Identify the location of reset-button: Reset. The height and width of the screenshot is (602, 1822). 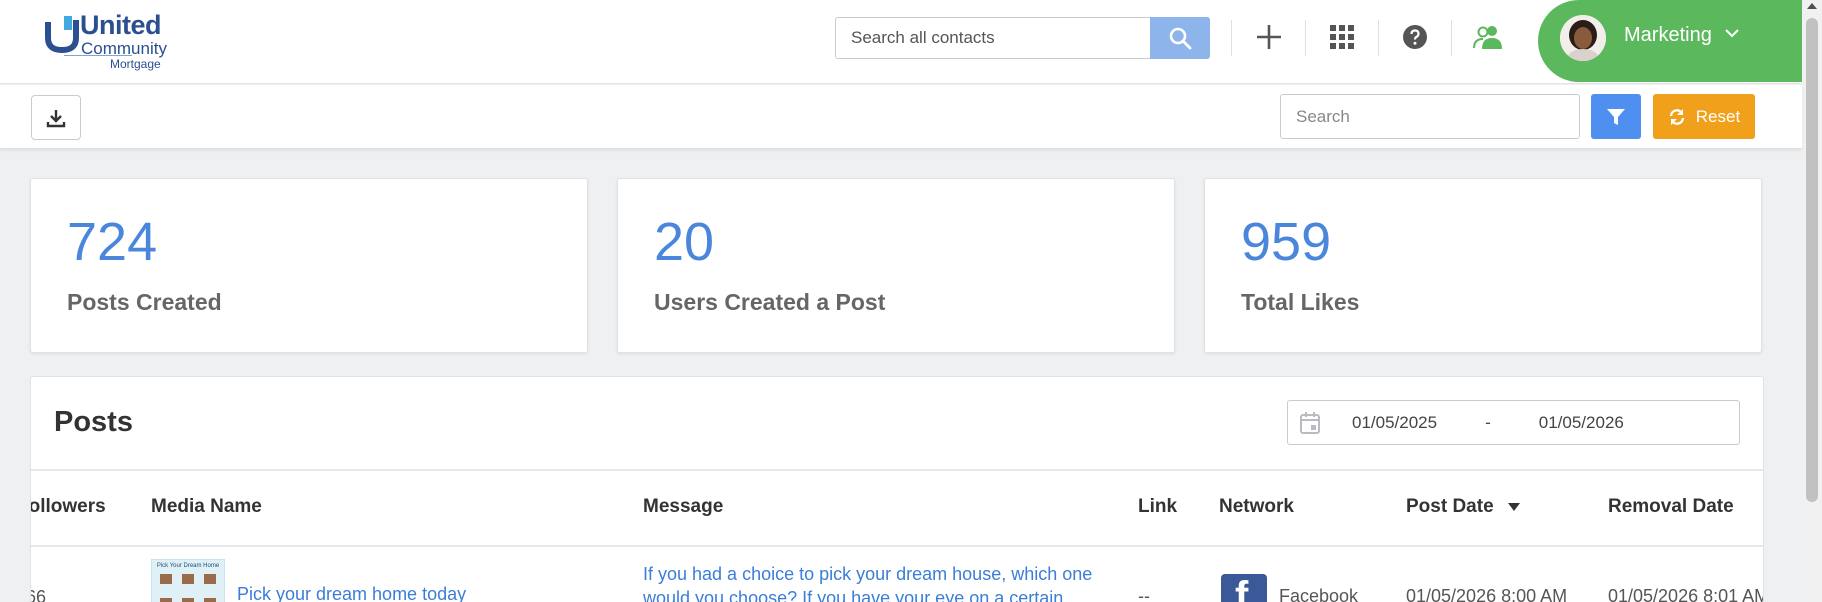
(1704, 116).